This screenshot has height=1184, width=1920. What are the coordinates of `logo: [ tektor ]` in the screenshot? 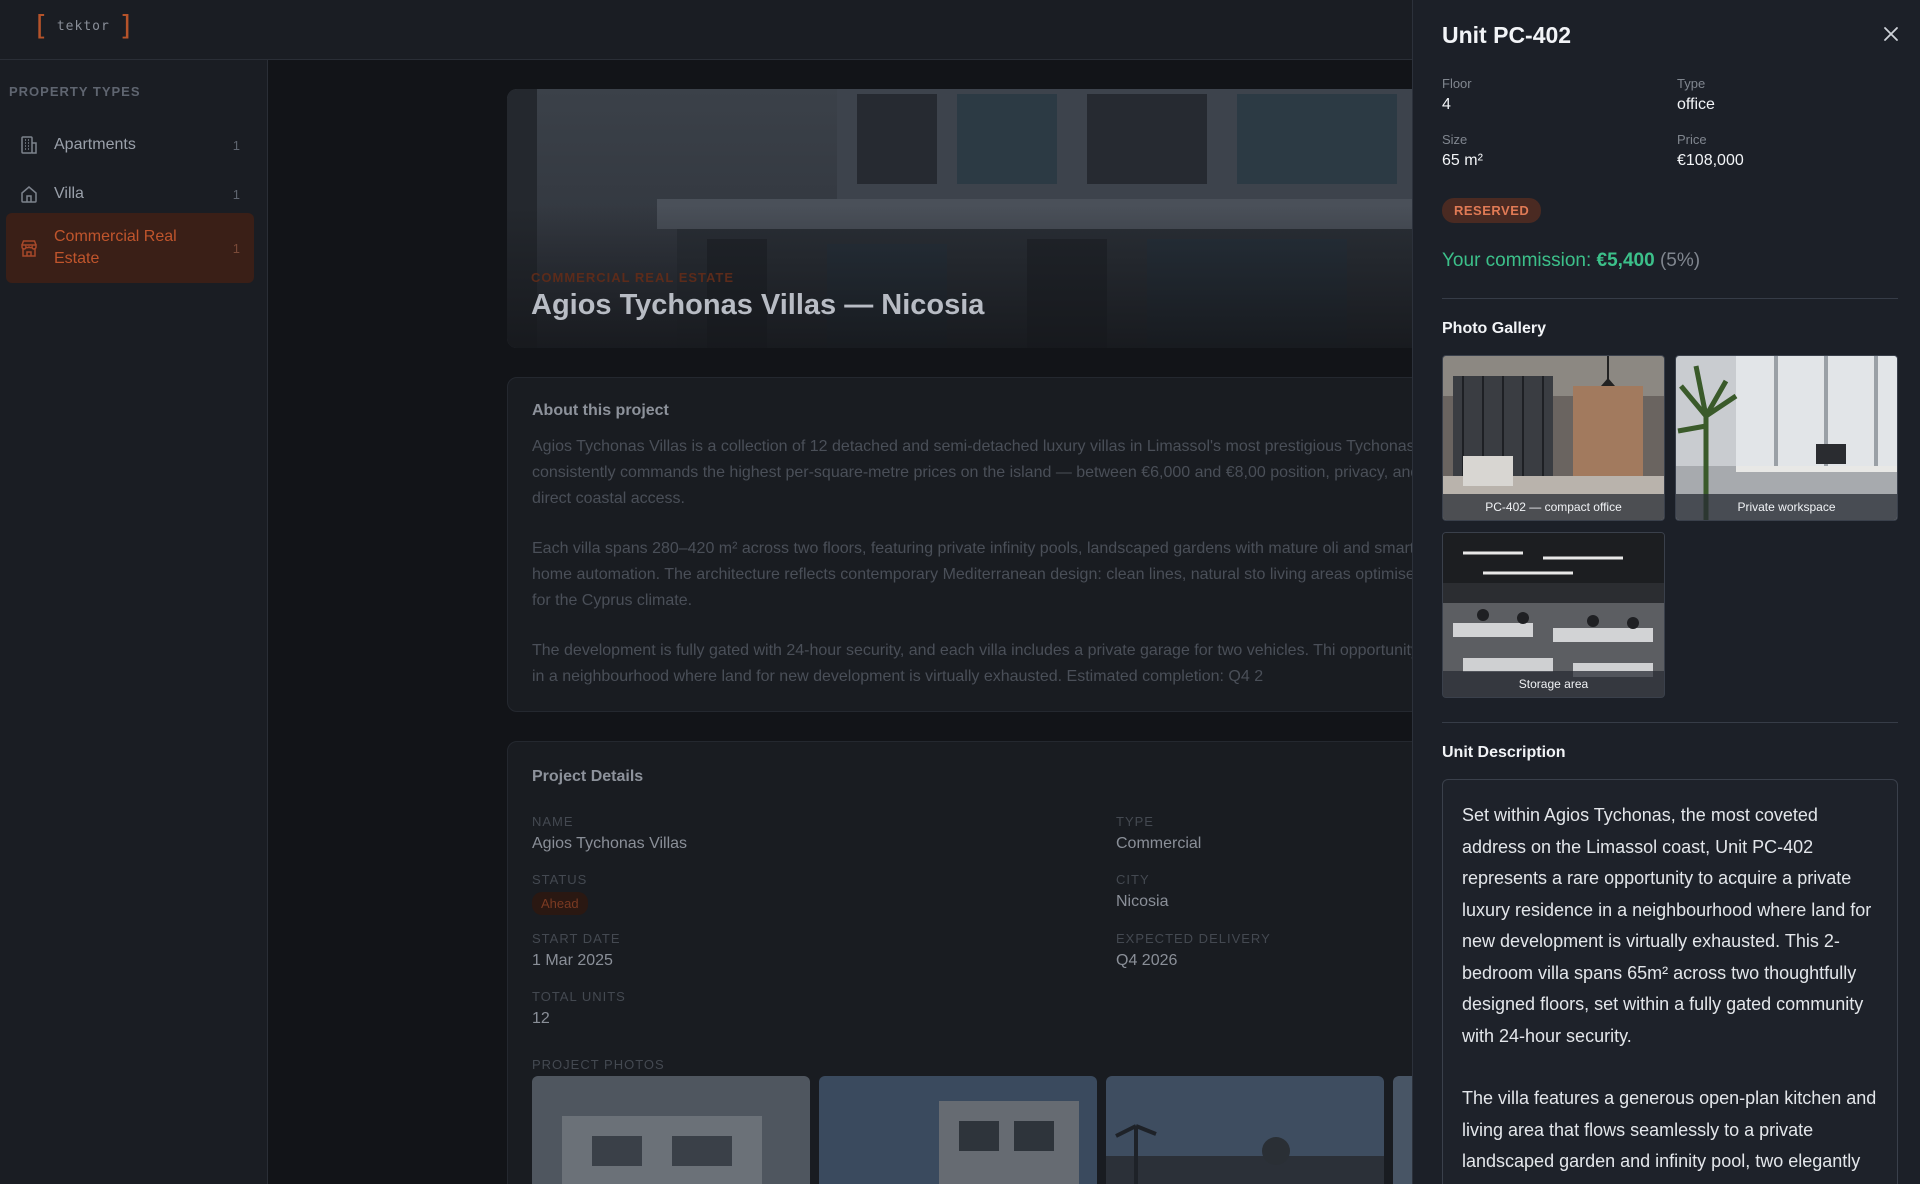 It's located at (83, 25).